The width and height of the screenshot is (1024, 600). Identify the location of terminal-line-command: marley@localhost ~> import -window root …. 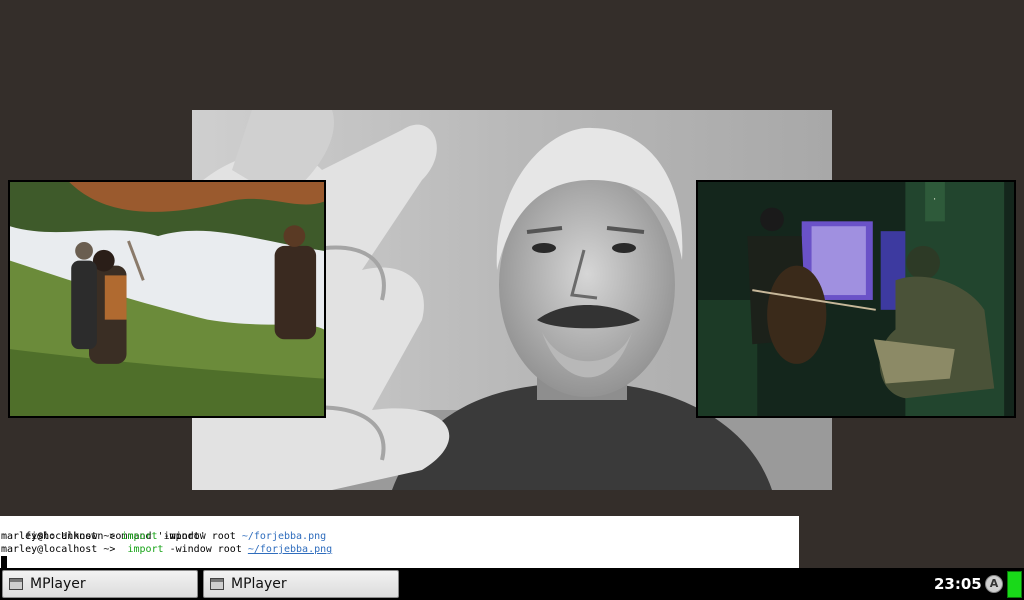
(400, 536).